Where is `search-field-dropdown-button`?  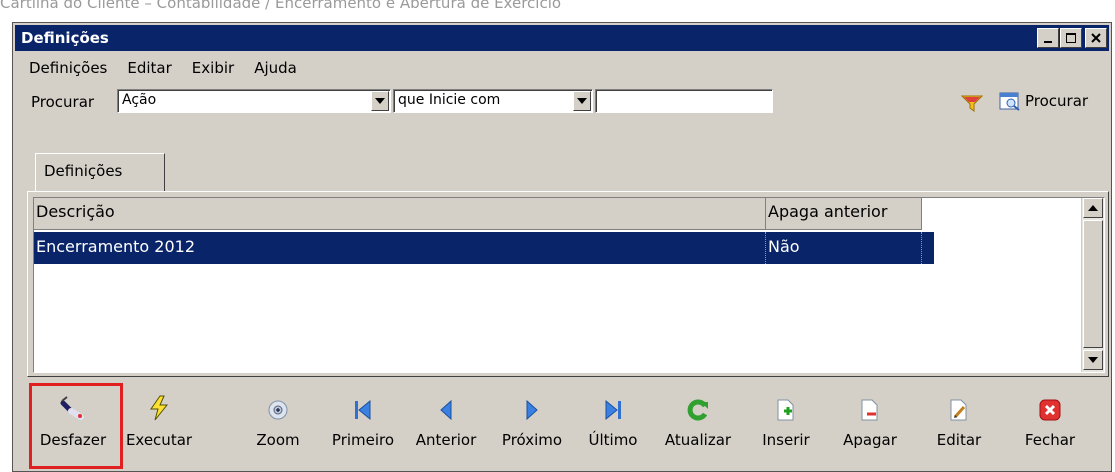 search-field-dropdown-button is located at coordinates (380, 101).